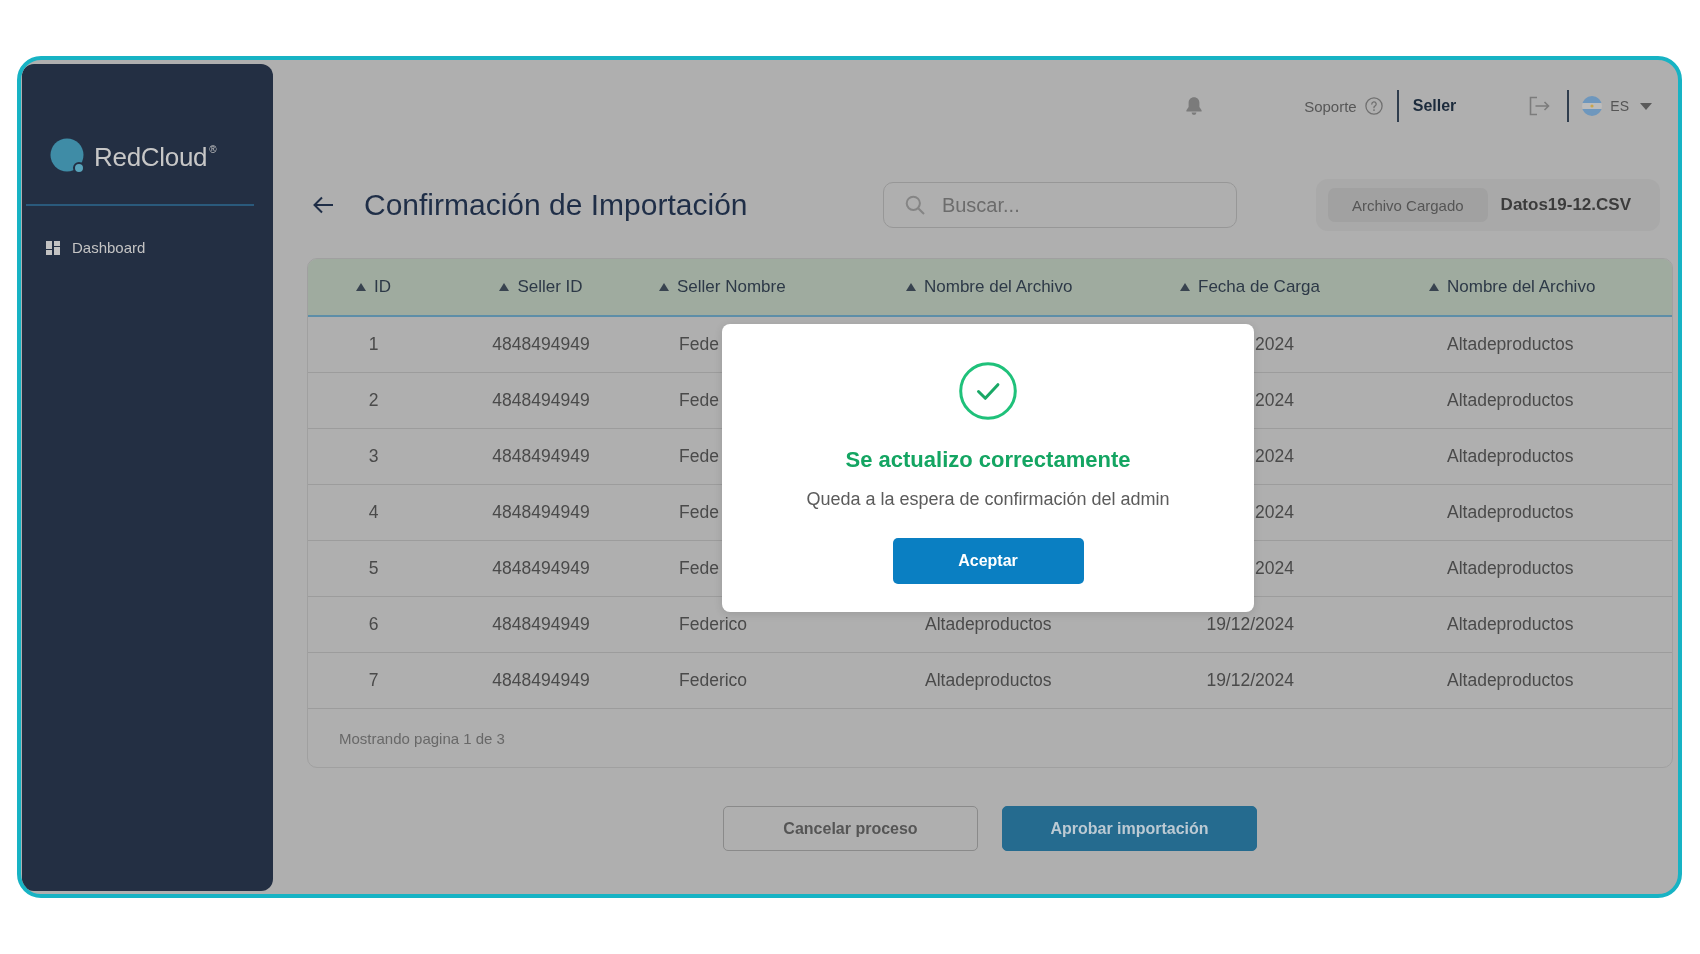  I want to click on dialog-title: Se actualizo correctamente, so click(988, 460).